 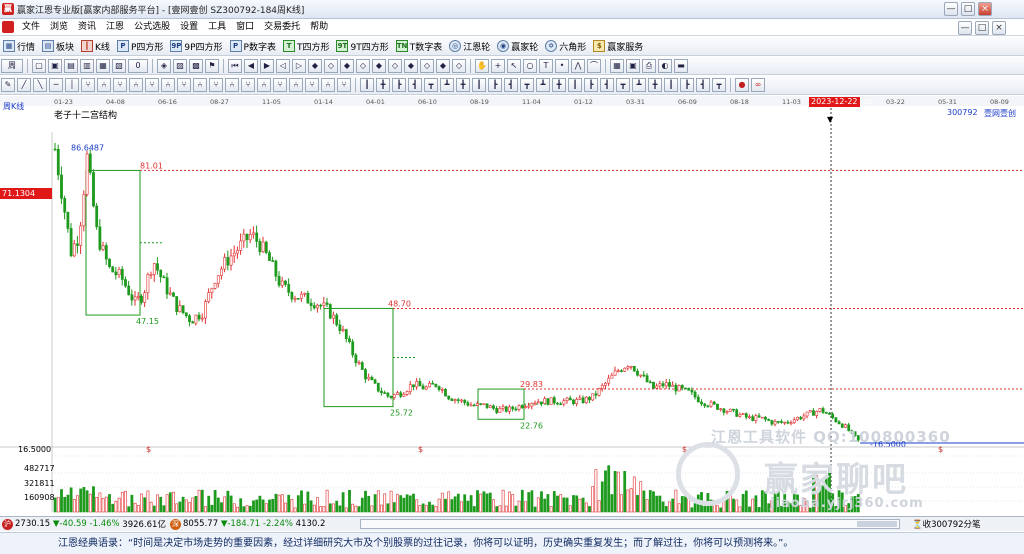 What do you see at coordinates (671, 85) in the screenshot?
I see `bar-20-icon: ┃` at bounding box center [671, 85].